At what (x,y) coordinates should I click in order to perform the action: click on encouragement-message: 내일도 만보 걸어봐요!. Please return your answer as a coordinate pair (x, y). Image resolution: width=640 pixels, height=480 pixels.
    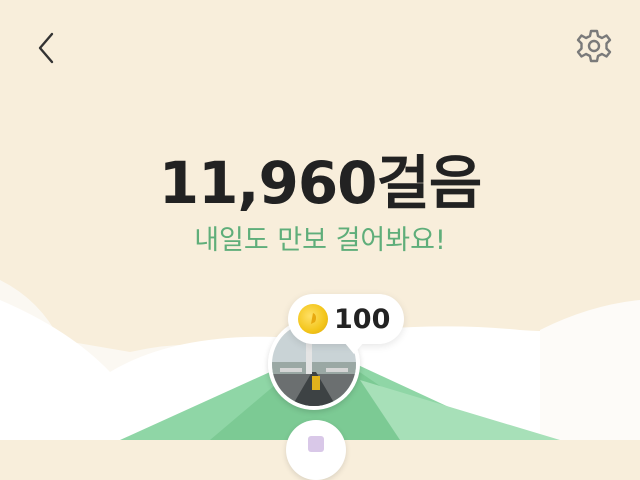
    Looking at the image, I should click on (320, 240).